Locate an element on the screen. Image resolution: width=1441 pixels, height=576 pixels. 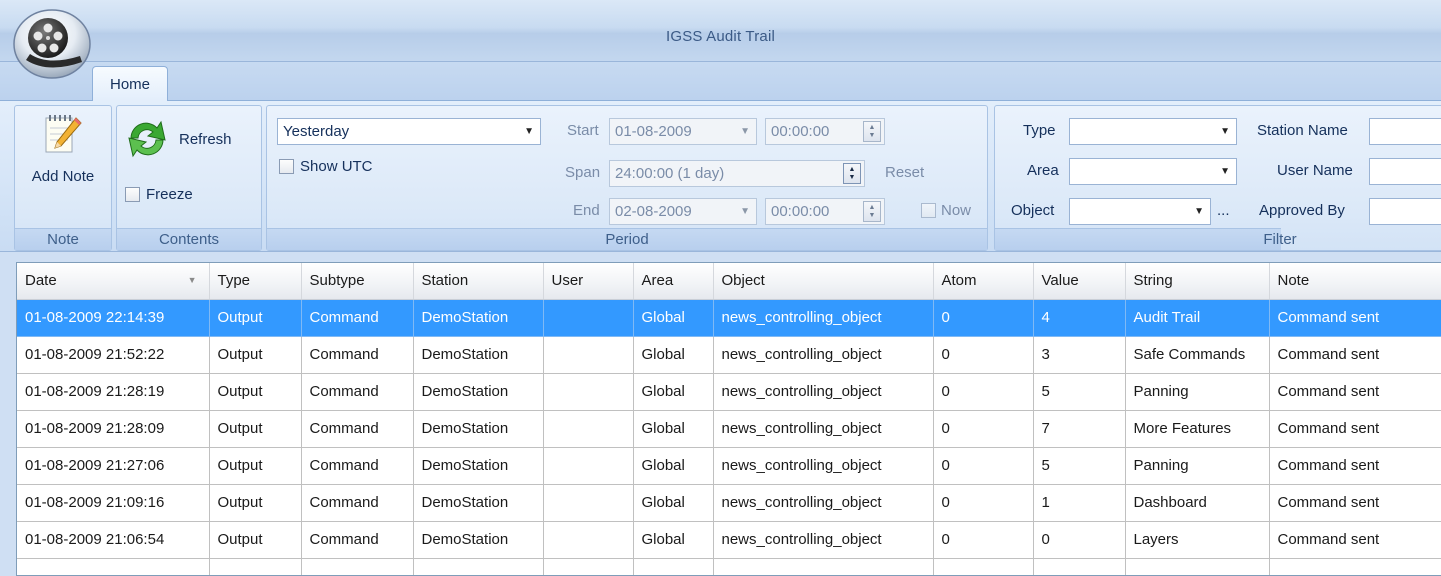
approved-by-label: Approved By is located at coordinates (1302, 210).